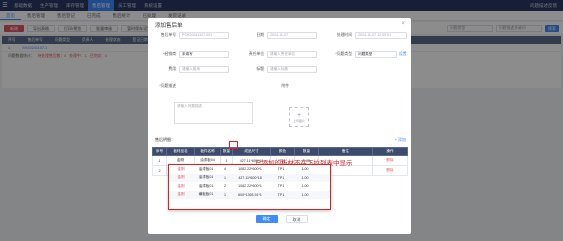  I want to click on title-input: 请输入标题, so click(292, 69).